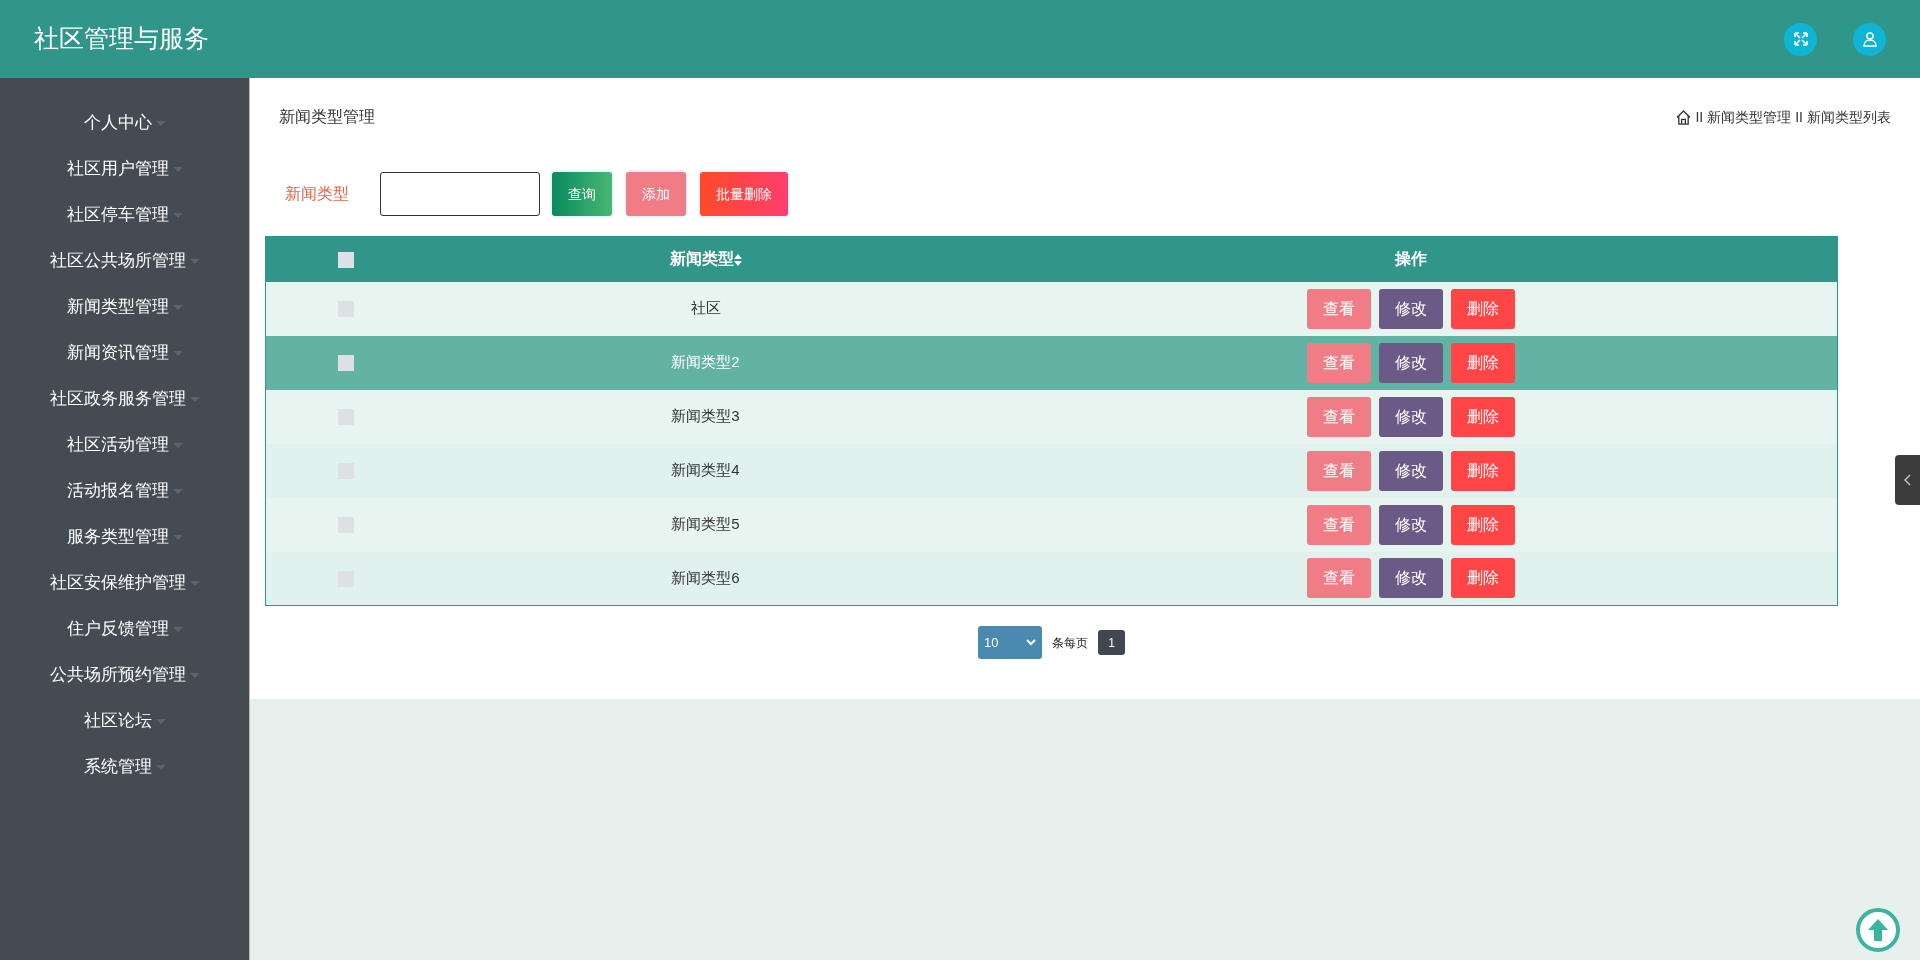 This screenshot has width=1920, height=960. What do you see at coordinates (124, 353) in the screenshot?
I see `sidebar-item: 新闻资讯管理` at bounding box center [124, 353].